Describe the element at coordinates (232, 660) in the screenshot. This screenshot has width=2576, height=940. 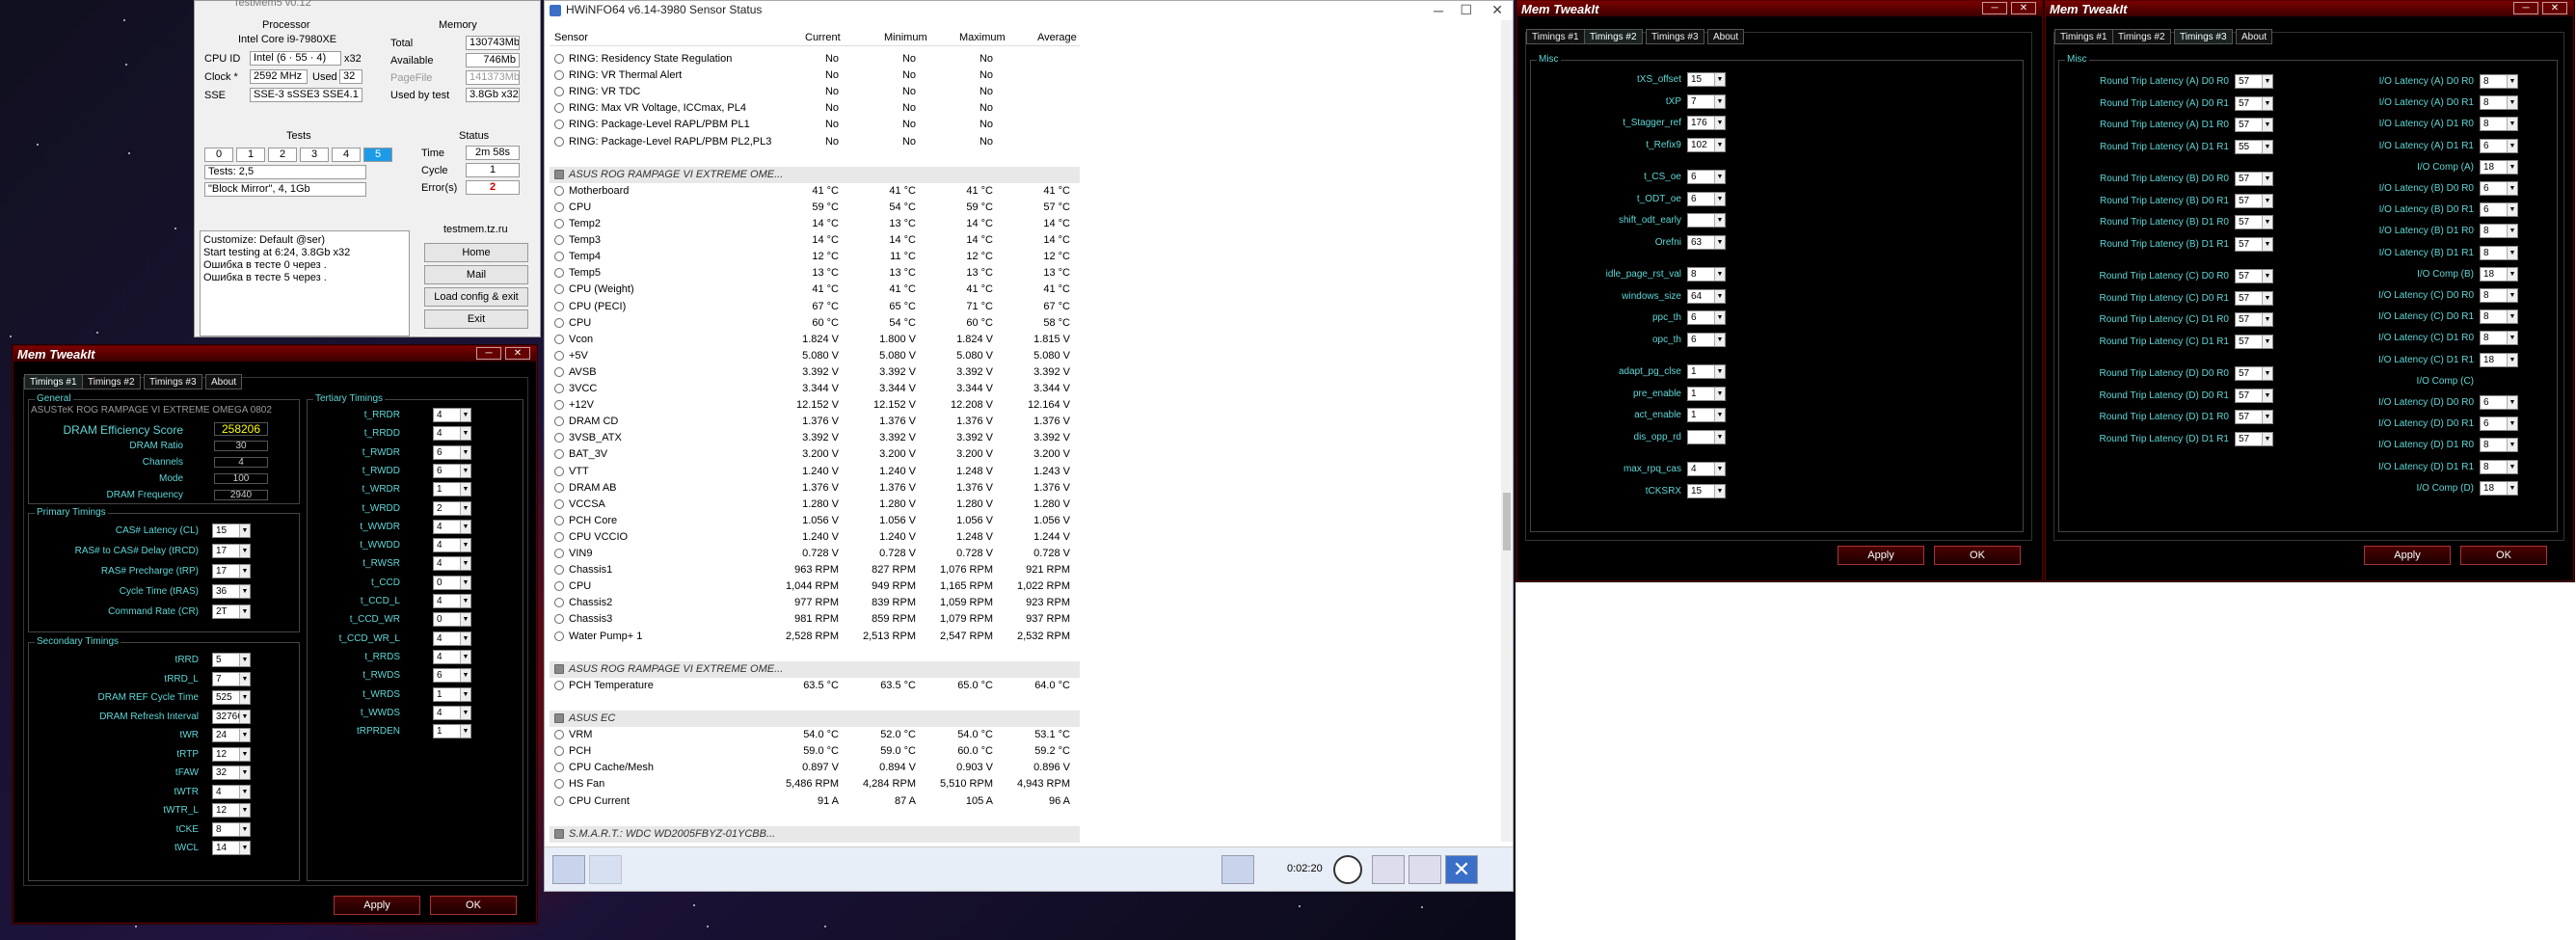
I see `timing-select: 5 ▼` at that location.